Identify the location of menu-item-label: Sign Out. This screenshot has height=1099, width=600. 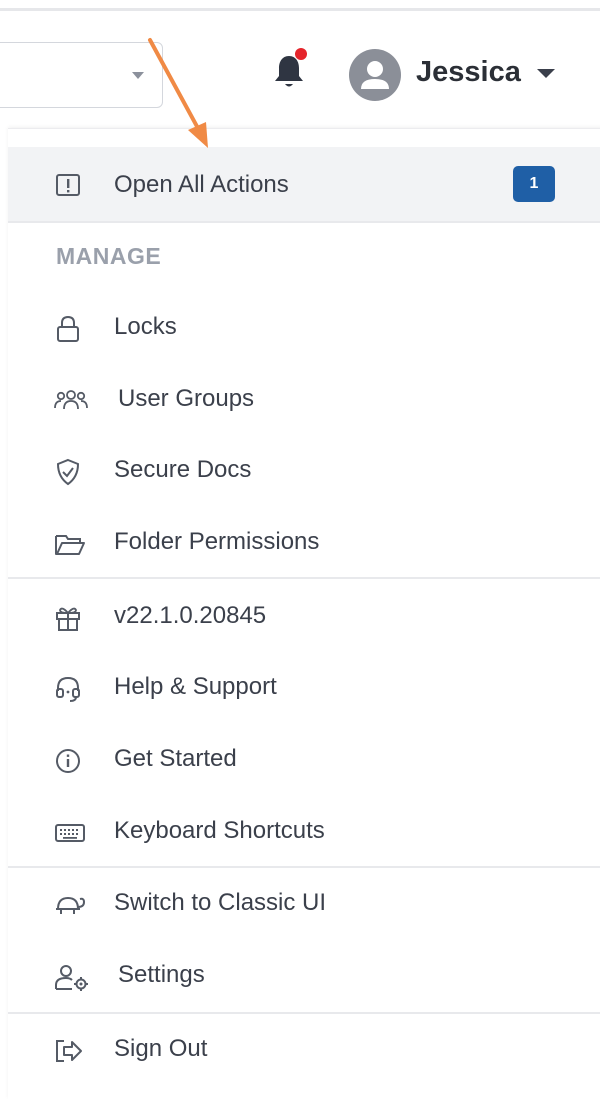
(161, 1048).